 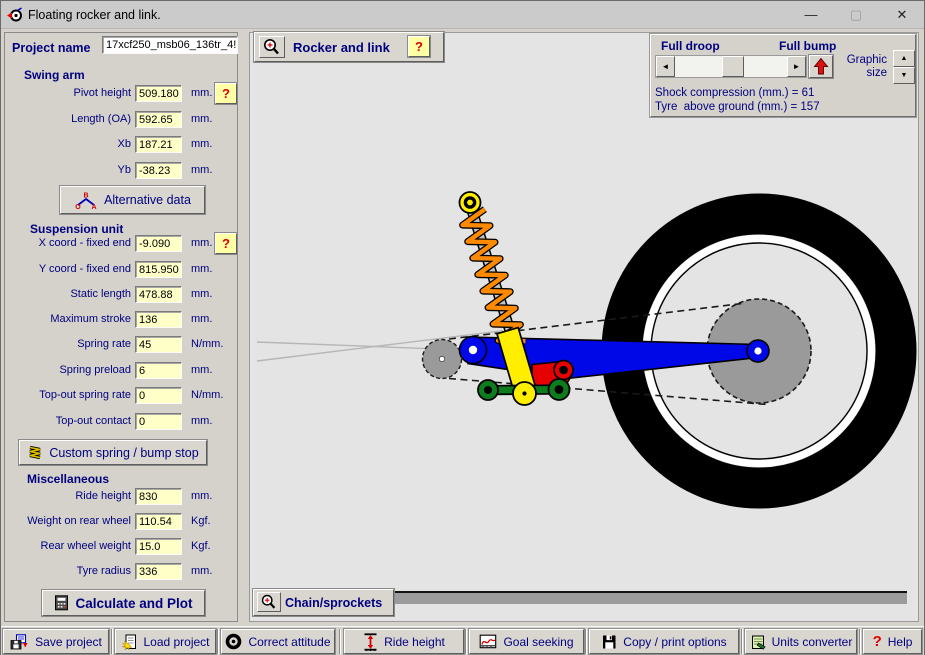 I want to click on tyre-radius-input, so click(x=158, y=571).